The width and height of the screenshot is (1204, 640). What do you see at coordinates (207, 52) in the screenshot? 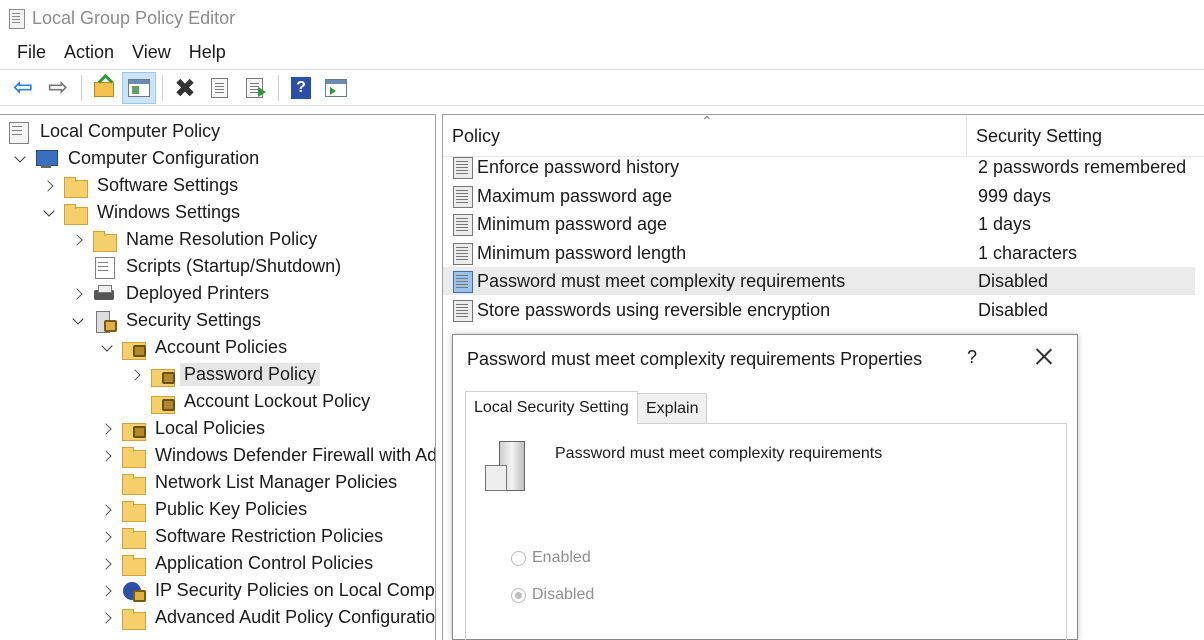
I see `menu-help: Help` at bounding box center [207, 52].